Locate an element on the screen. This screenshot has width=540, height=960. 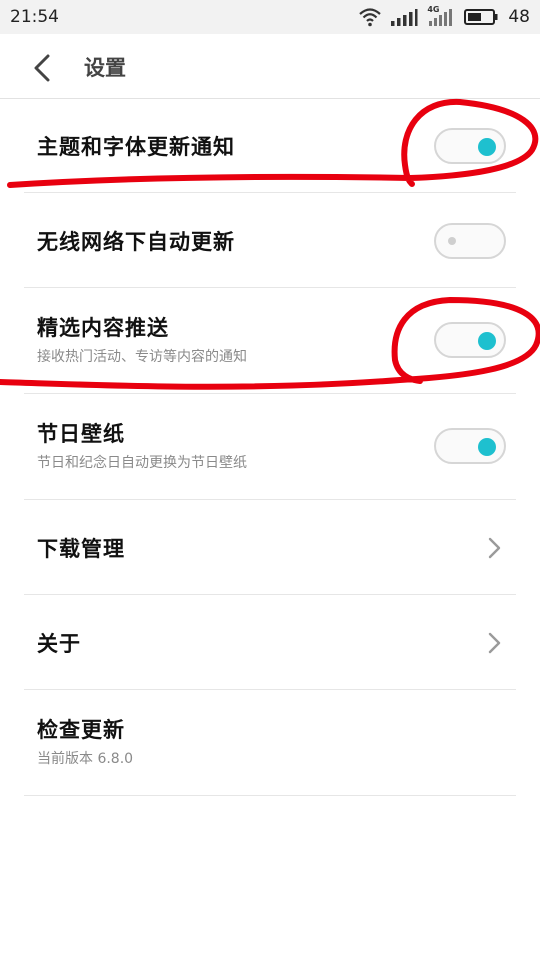
signal-4g-icon is located at coordinates (441, 17).